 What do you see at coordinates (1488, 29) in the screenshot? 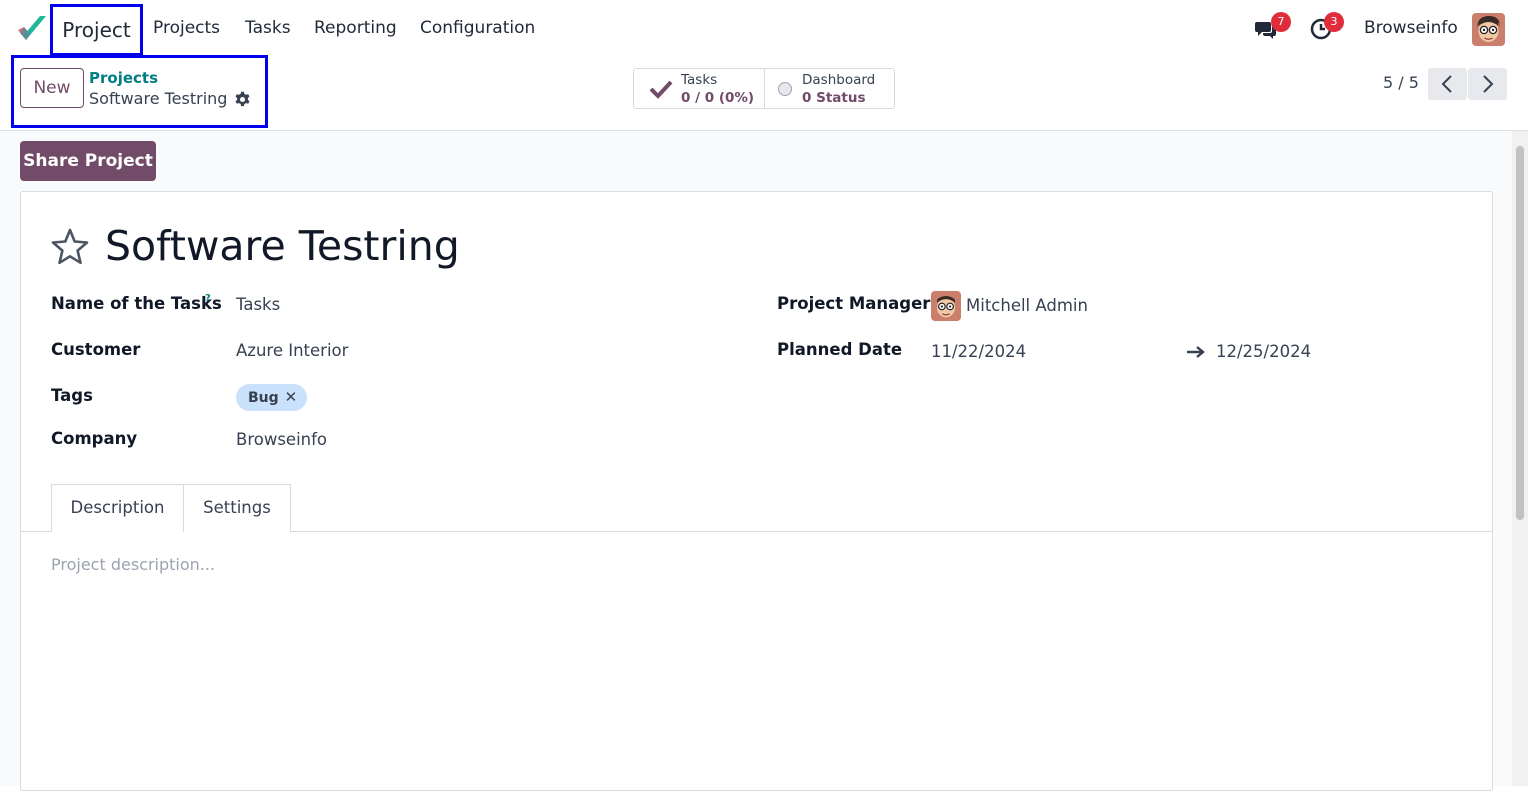
I see `user-avatar` at bounding box center [1488, 29].